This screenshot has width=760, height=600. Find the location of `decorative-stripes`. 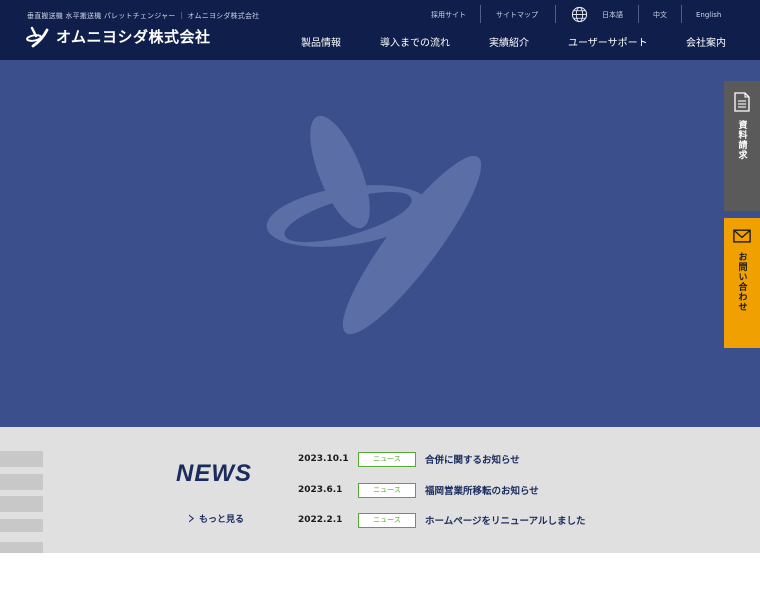

decorative-stripes is located at coordinates (21, 490).